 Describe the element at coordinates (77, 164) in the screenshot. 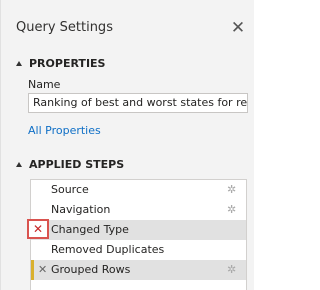

I see `applied-steps-header-label: APPLIED STEPS` at that location.